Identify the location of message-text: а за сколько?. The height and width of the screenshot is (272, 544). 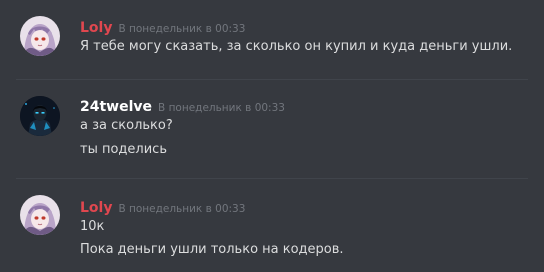
(126, 125).